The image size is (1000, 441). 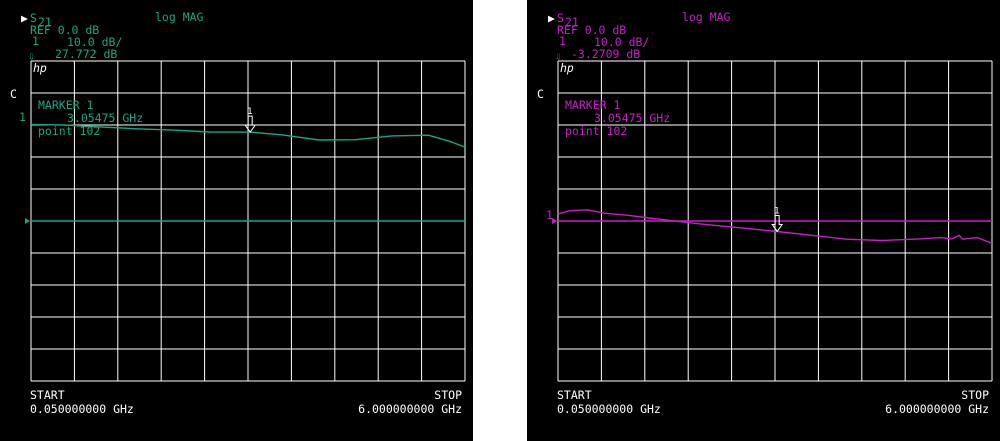 What do you see at coordinates (596, 131) in the screenshot?
I see `marker-point: point 102` at bounding box center [596, 131].